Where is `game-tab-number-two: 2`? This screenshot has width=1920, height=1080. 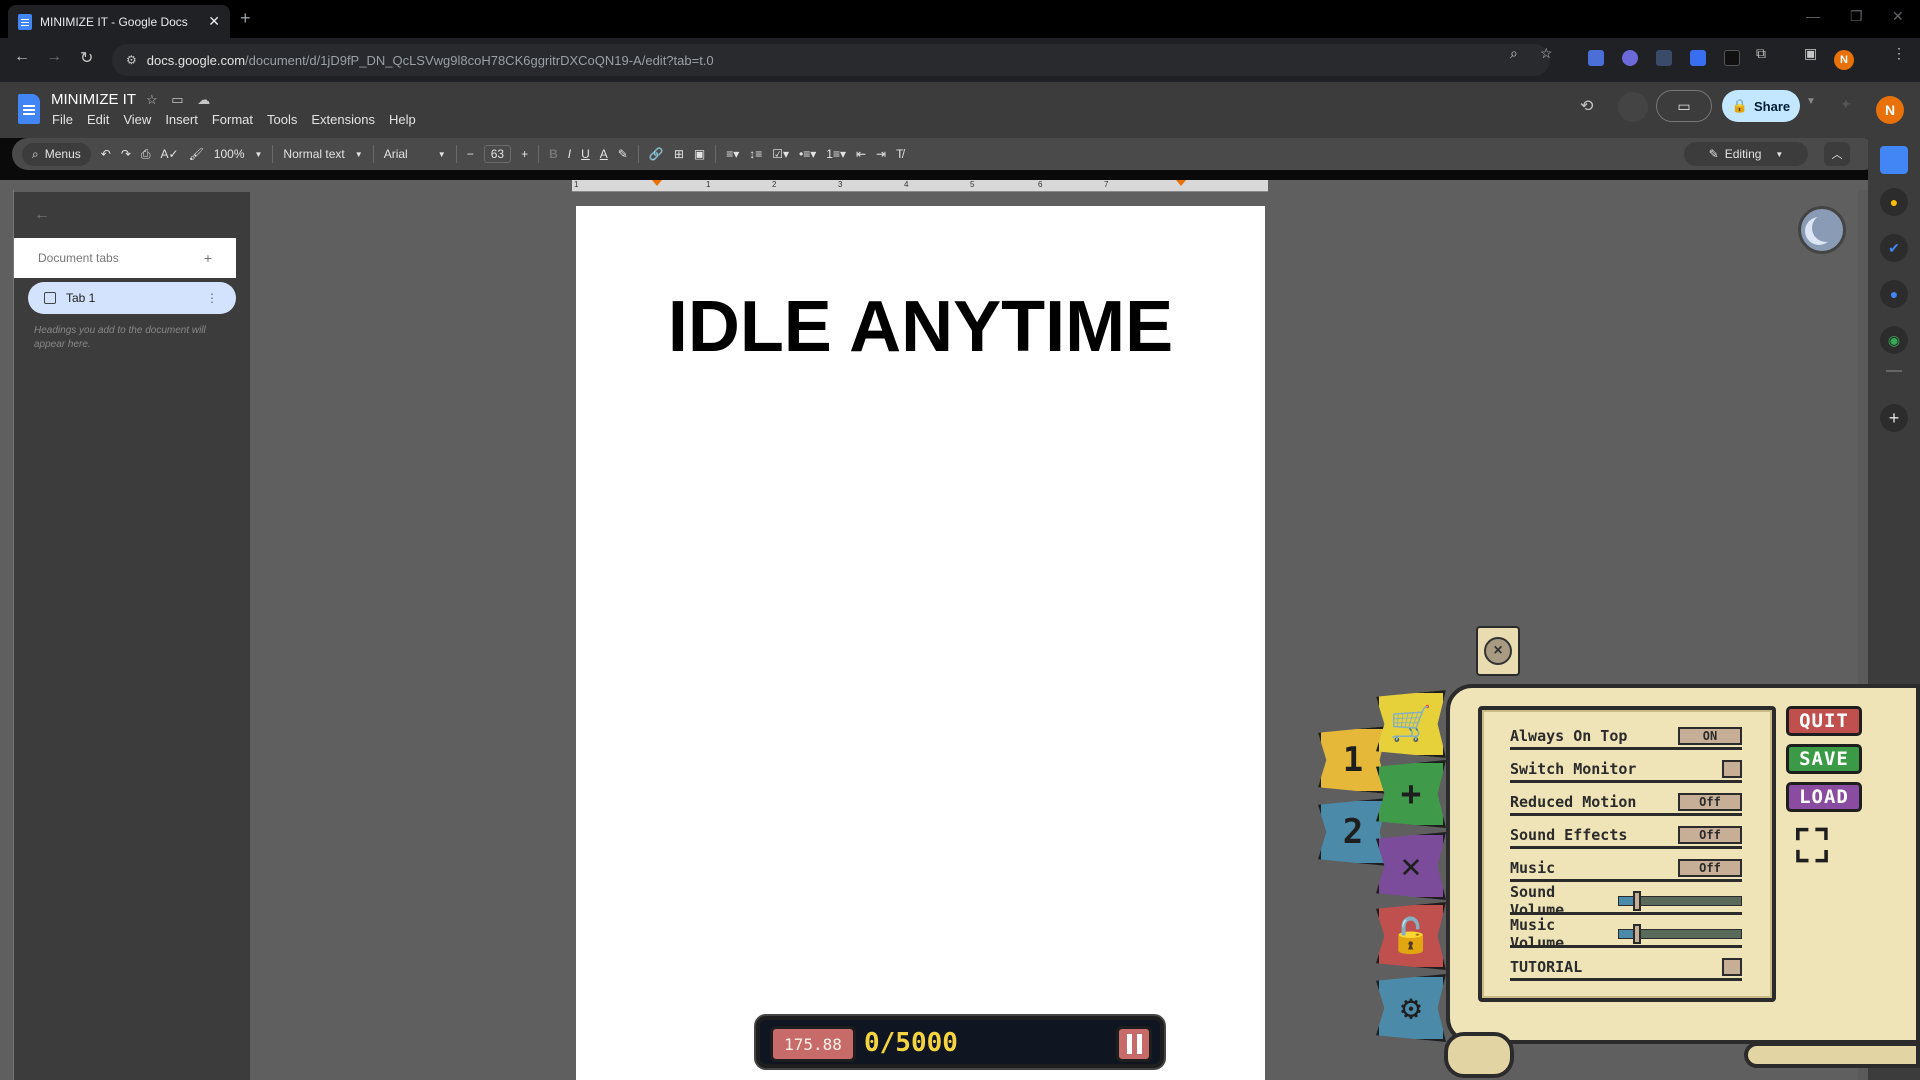 game-tab-number-two: 2 is located at coordinates (1353, 832).